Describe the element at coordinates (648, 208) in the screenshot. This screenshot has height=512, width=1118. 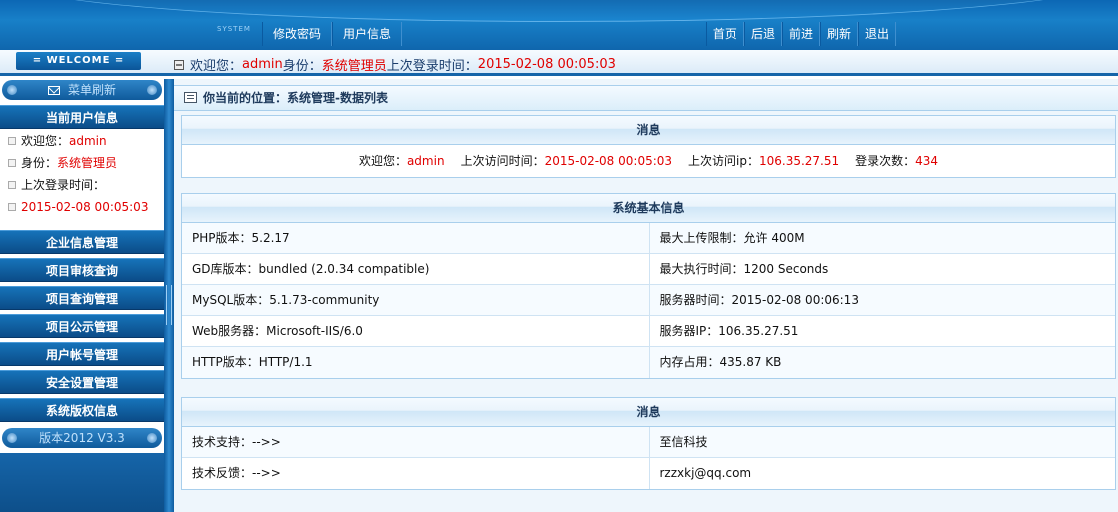
I see `sysinfo-panel-title: 系统基本信息` at that location.